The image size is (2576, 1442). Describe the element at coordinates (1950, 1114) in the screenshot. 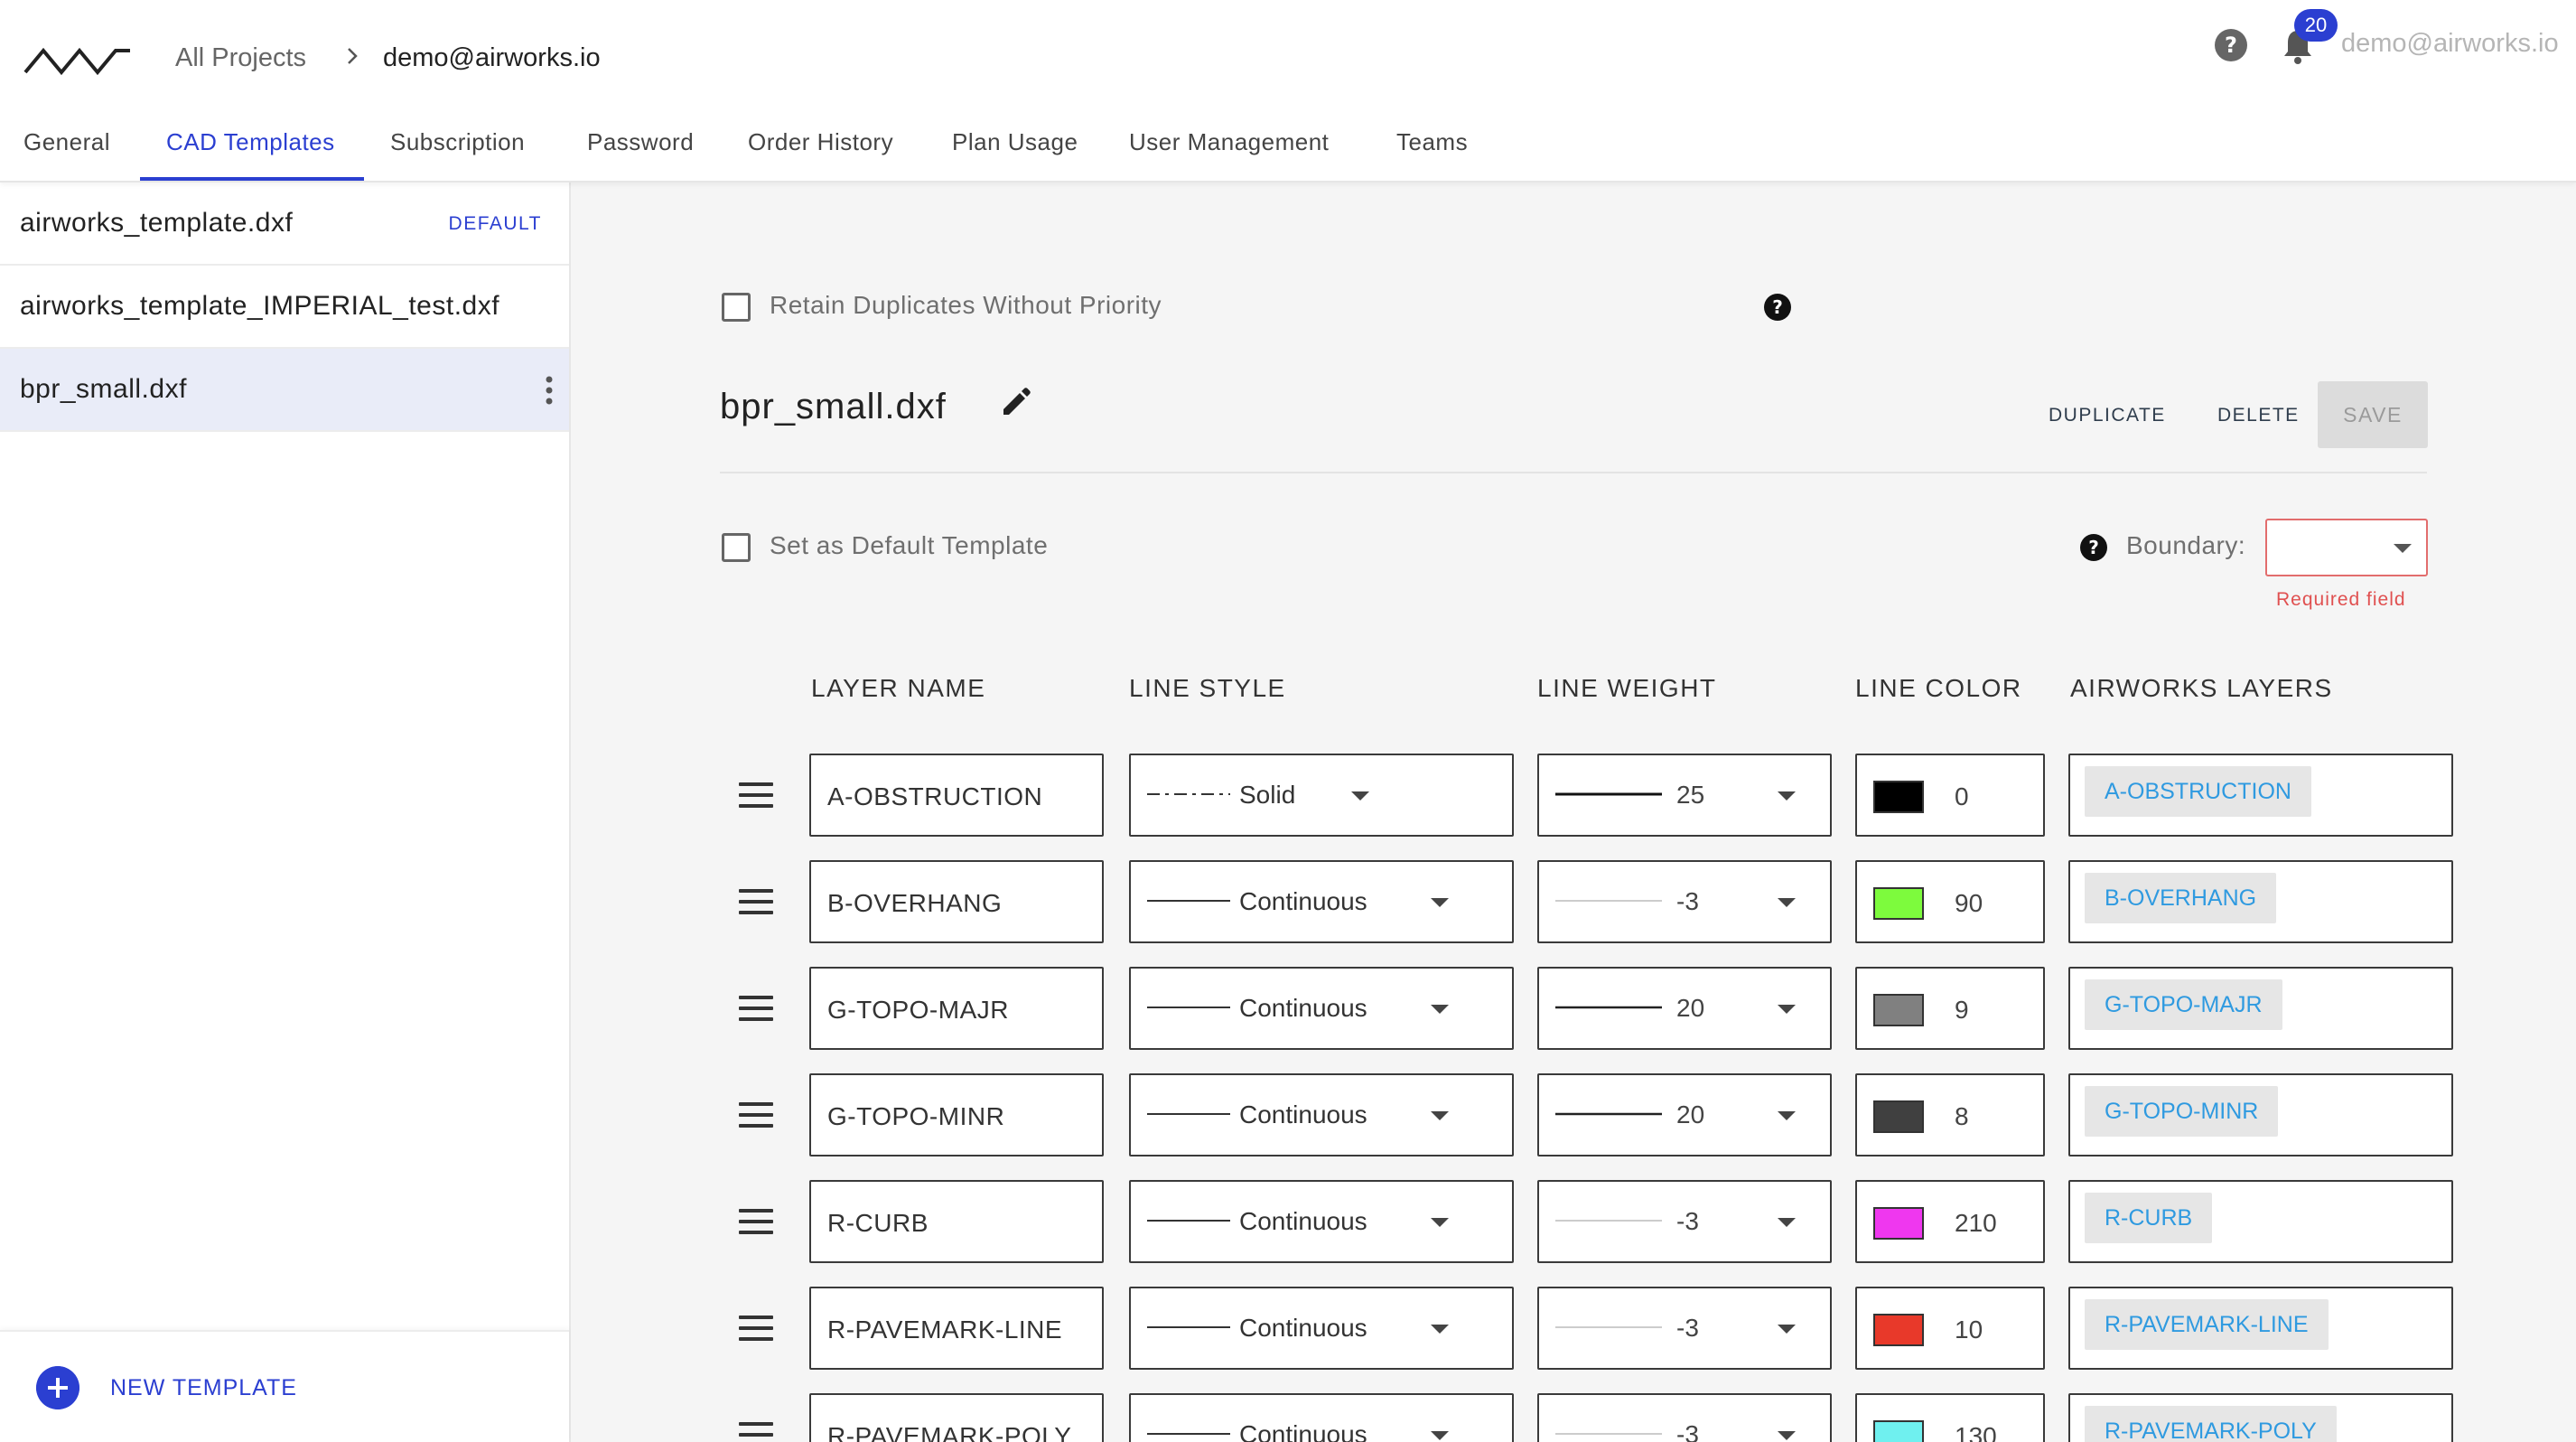

I see `line-color-field: 8` at that location.